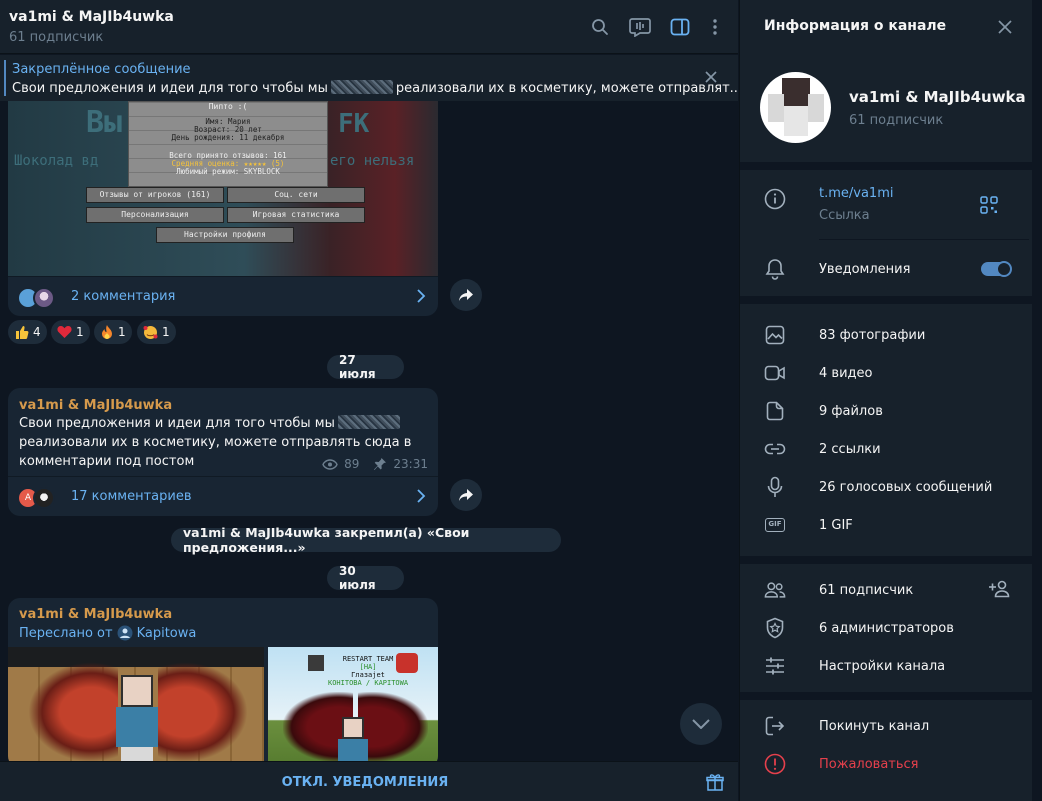 The image size is (1042, 801). What do you see at coordinates (865, 269) in the screenshot?
I see `notifications-label: Уведомления` at bounding box center [865, 269].